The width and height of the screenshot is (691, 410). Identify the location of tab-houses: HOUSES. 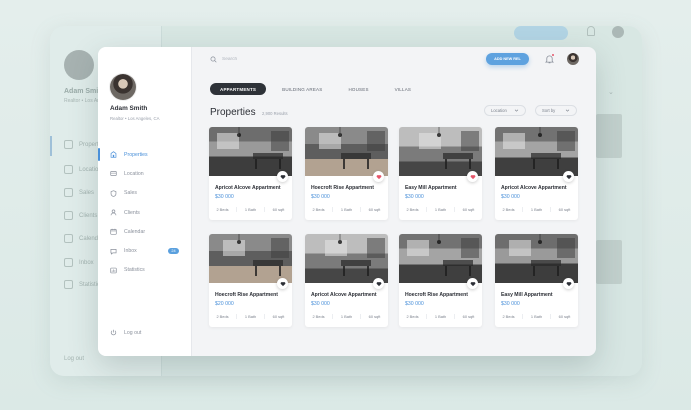
(358, 89).